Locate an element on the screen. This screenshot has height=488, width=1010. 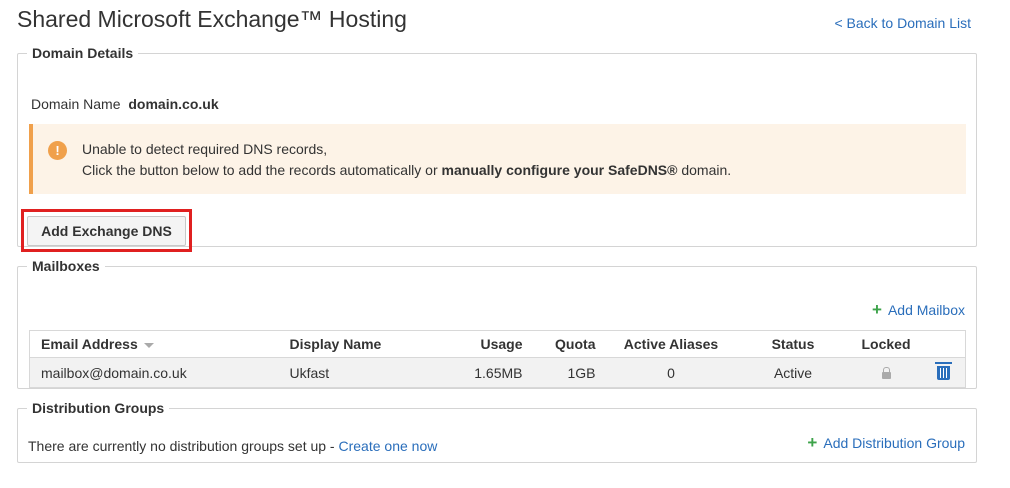
cell-display-name: Ukfast is located at coordinates (361, 372).